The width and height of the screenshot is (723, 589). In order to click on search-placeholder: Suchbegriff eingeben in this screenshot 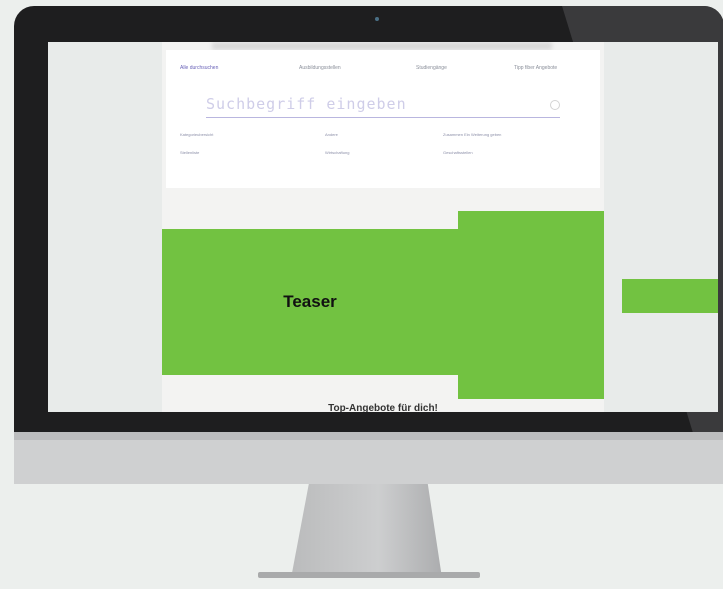, I will do `click(306, 104)`.